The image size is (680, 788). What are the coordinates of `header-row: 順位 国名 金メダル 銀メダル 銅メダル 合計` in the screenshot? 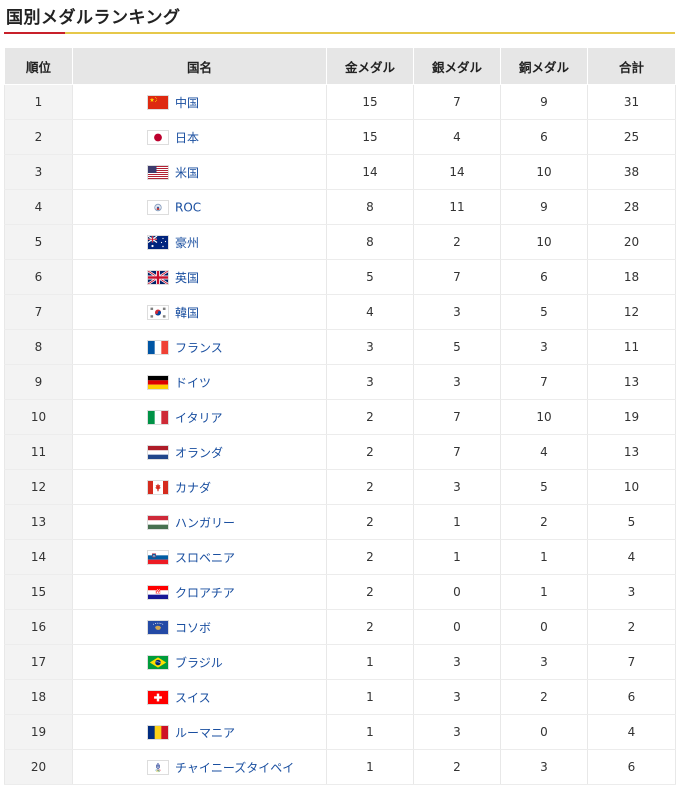 It's located at (340, 66).